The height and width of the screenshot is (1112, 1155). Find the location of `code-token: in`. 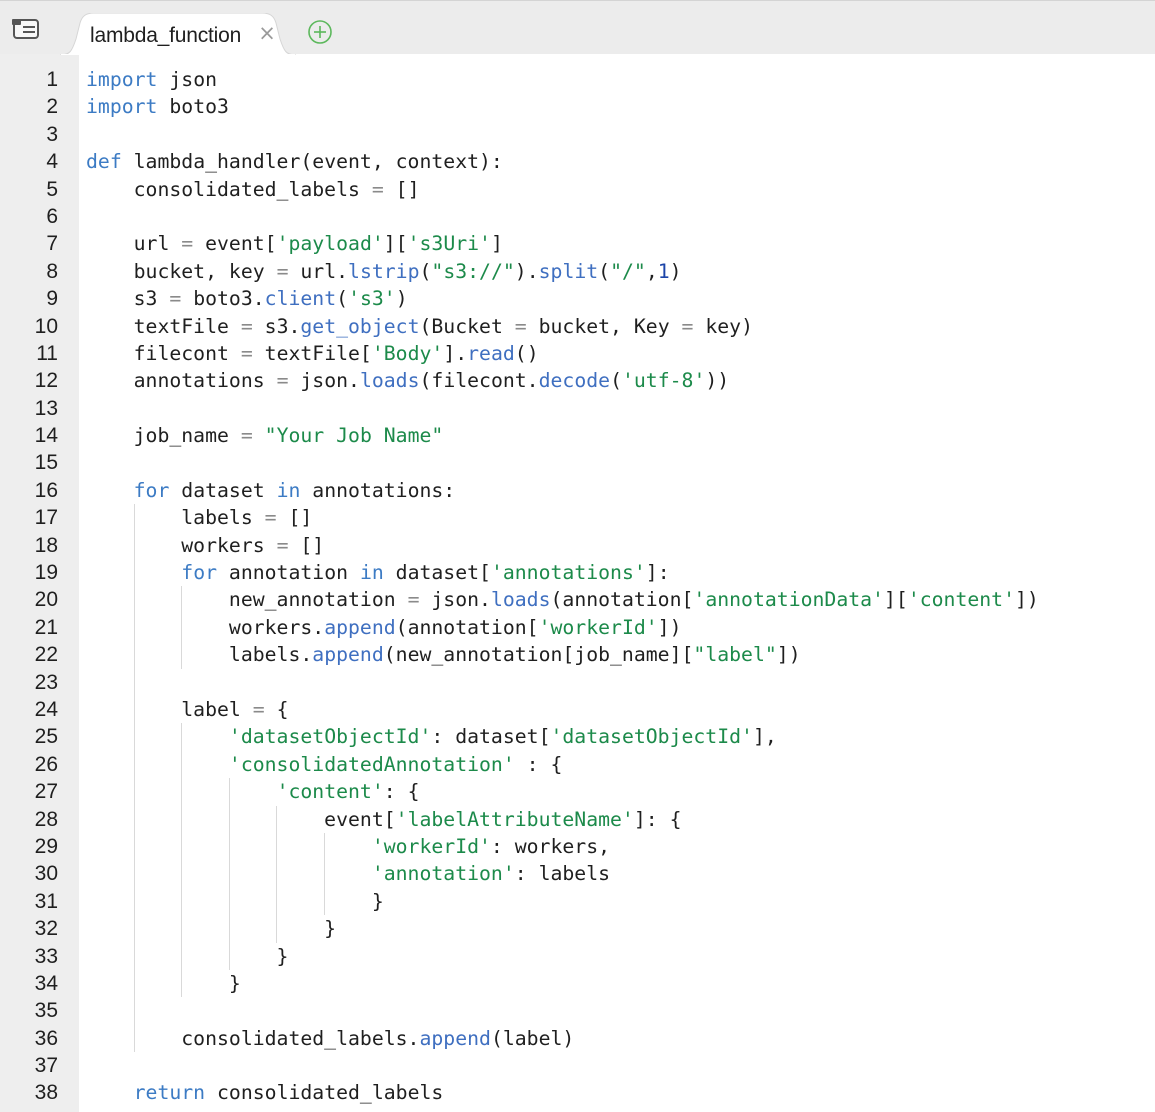

code-token: in is located at coordinates (288, 490).